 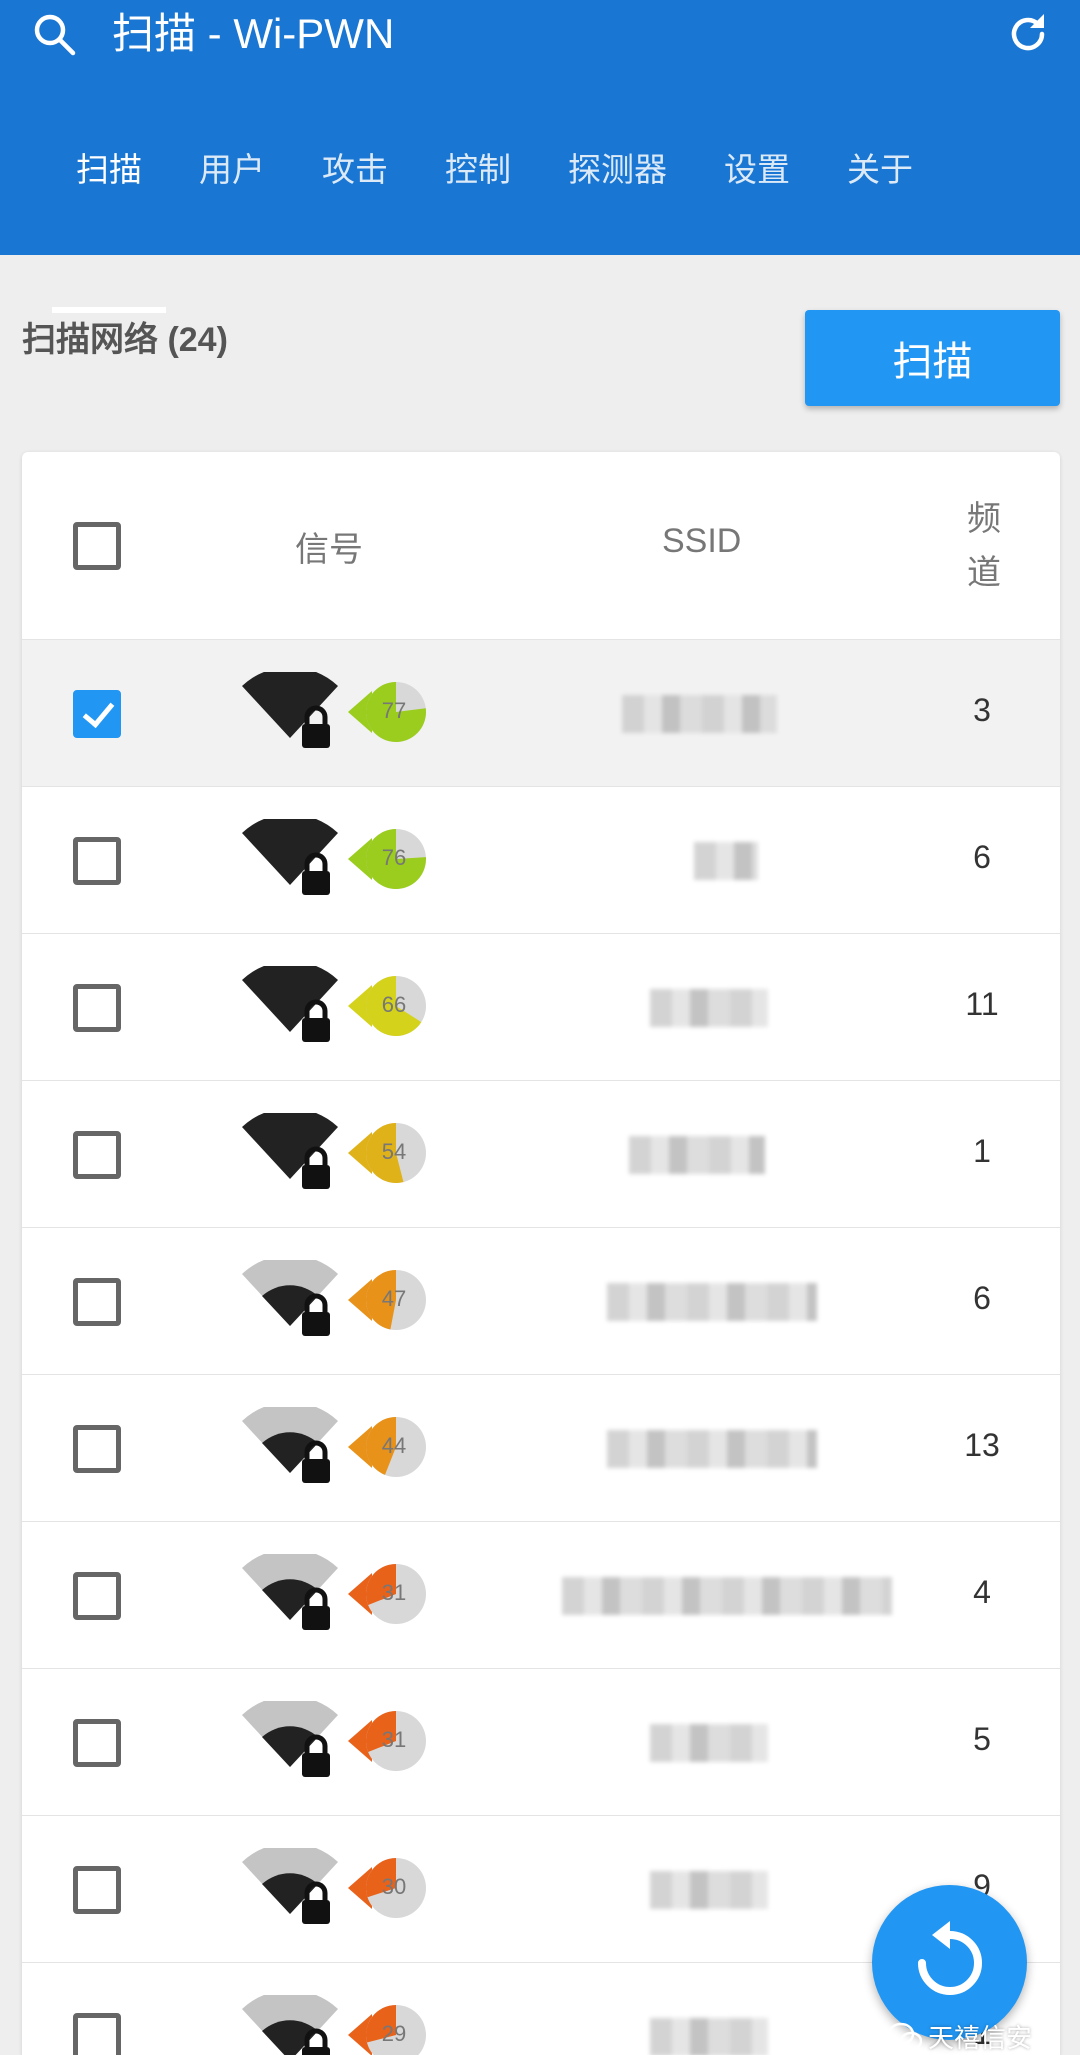 I want to click on section-title: 扫描网络 (24), so click(x=125, y=340).